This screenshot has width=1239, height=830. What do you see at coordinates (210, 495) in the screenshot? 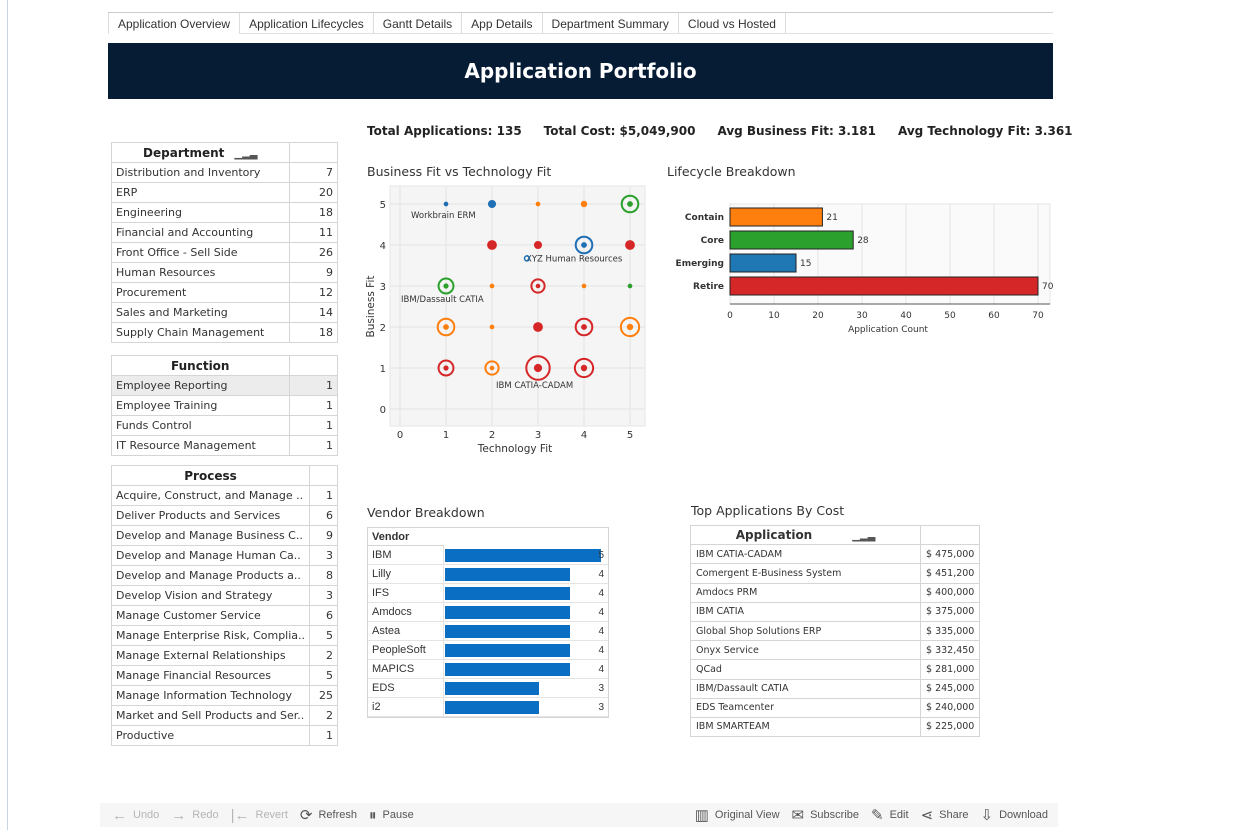
I see `process-name: Acquire, Construct, and Manage ..` at bounding box center [210, 495].